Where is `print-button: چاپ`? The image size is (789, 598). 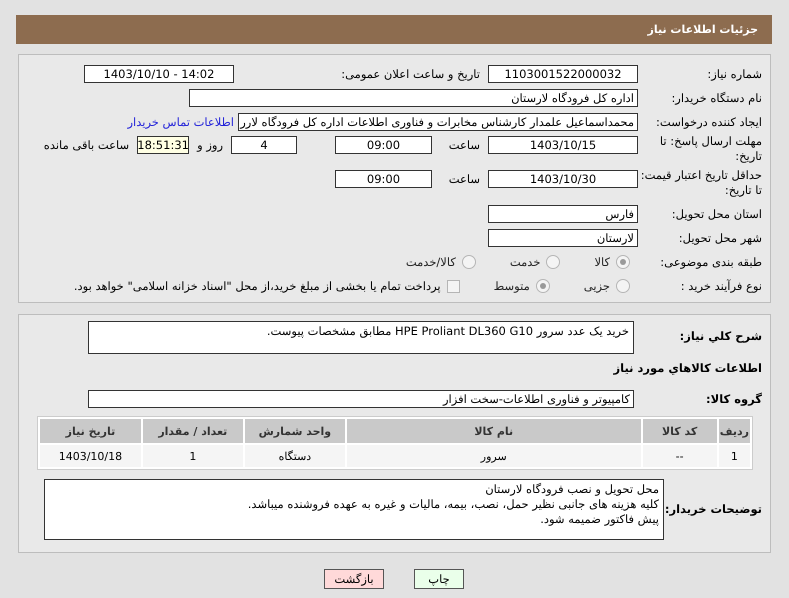 print-button: چاپ is located at coordinates (439, 579).